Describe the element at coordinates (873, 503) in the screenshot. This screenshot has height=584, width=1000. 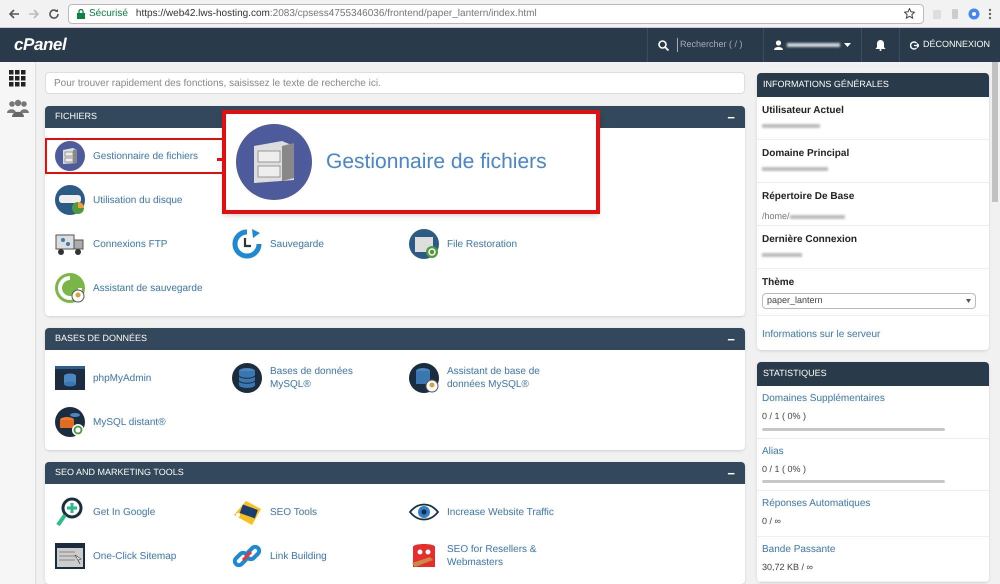
I see `stat-link: Réponses Automatiques` at that location.